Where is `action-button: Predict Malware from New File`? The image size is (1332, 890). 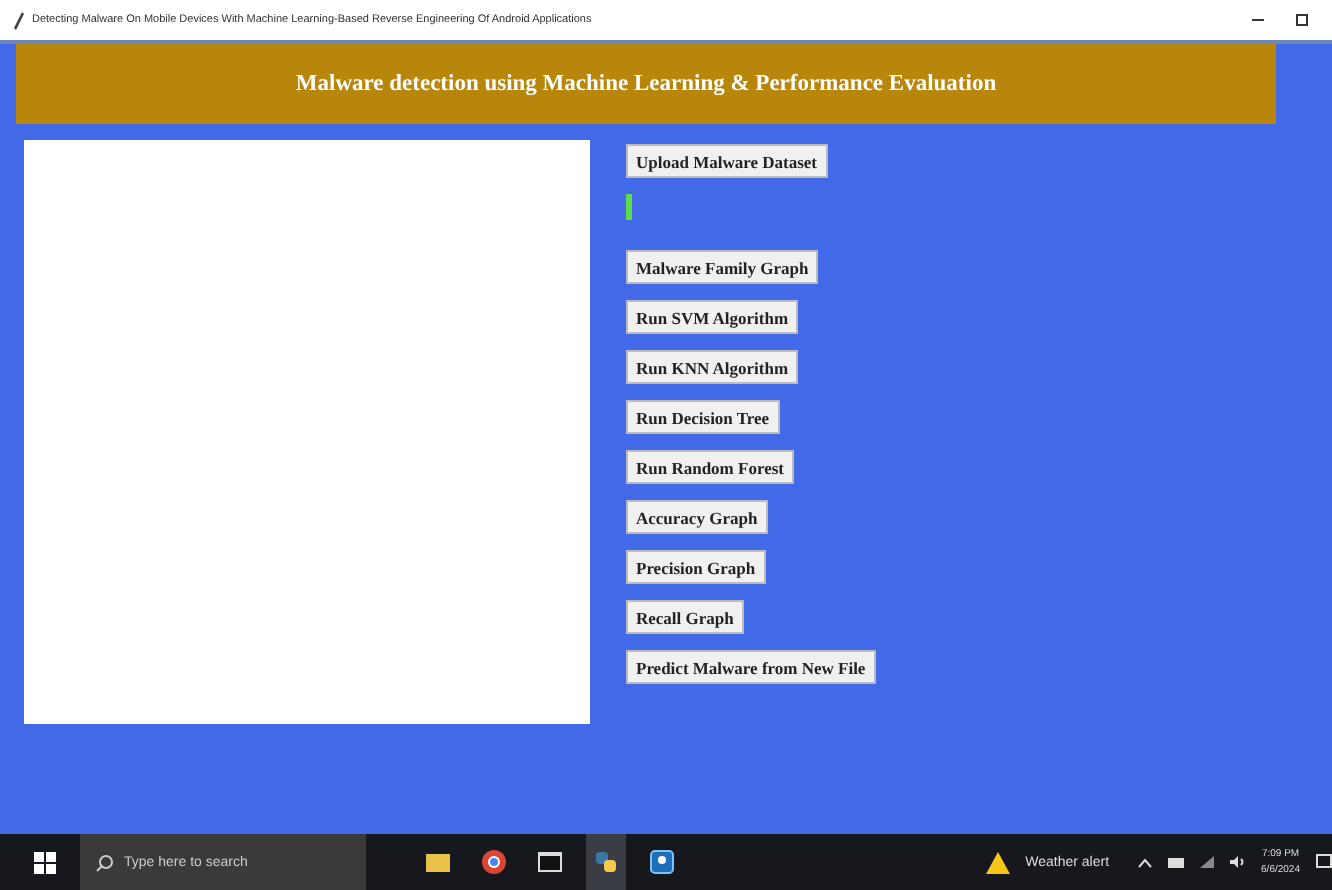
action-button: Predict Malware from New File is located at coordinates (751, 667).